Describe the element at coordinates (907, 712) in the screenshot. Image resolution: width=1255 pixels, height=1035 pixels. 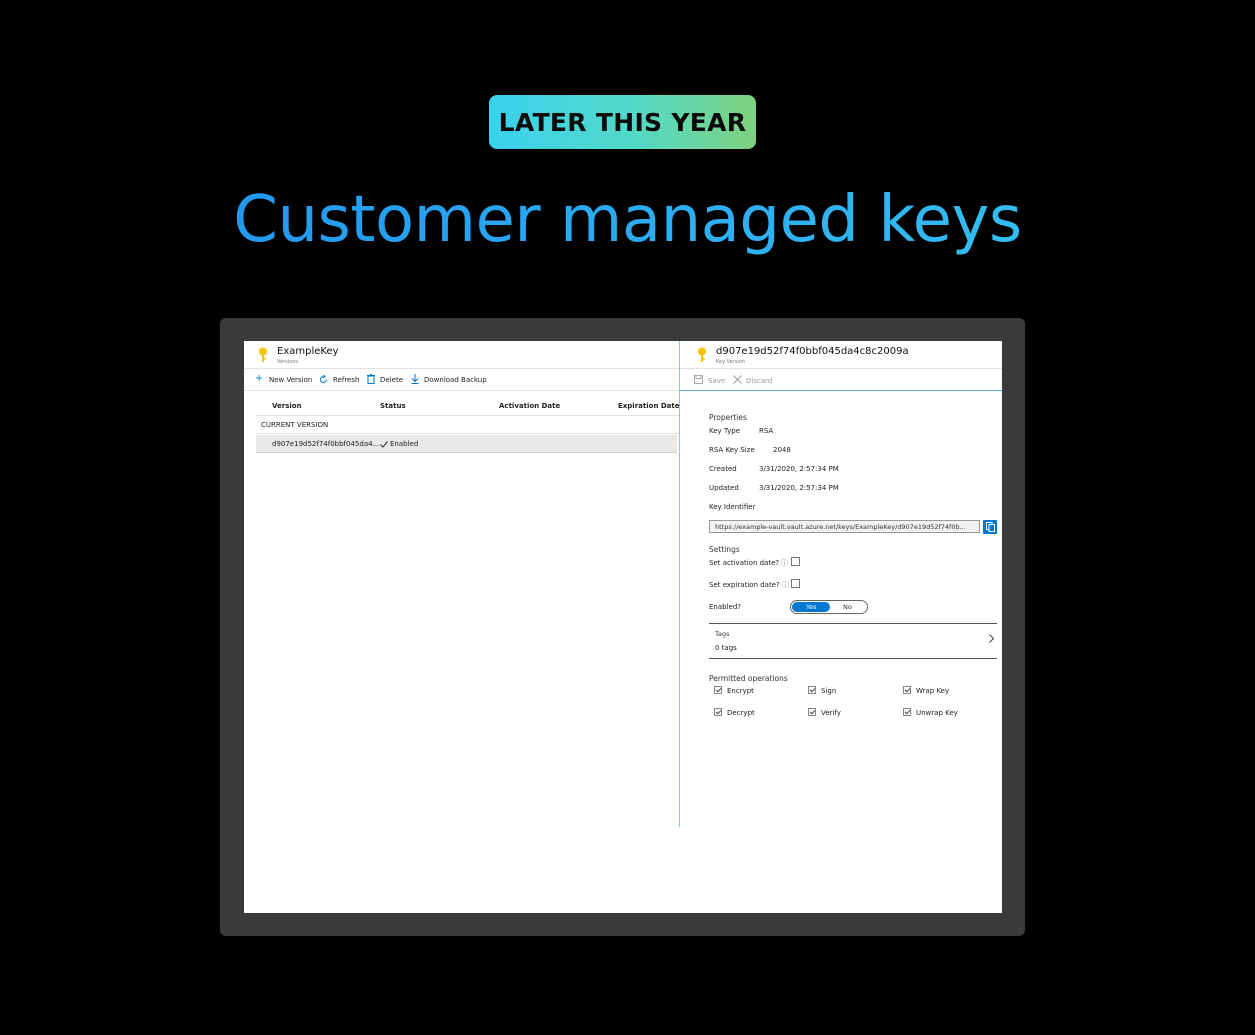
I see `unwrap-key-checkbox` at that location.